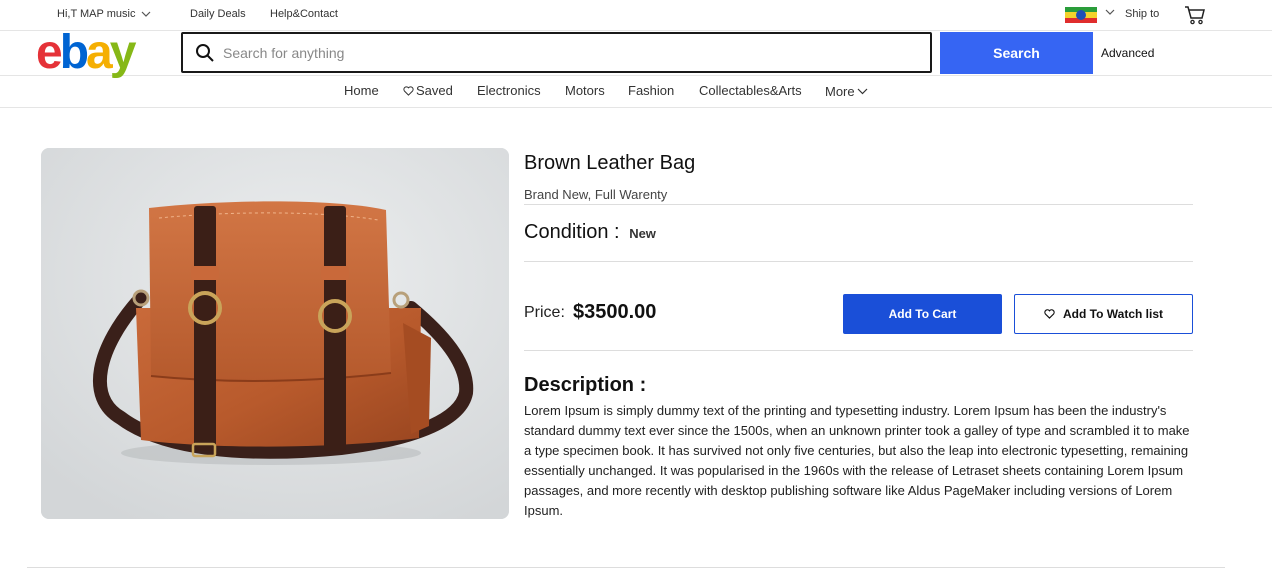 Image resolution: width=1272 pixels, height=569 pixels. Describe the element at coordinates (74, 52) in the screenshot. I see `logo-letter: b` at that location.